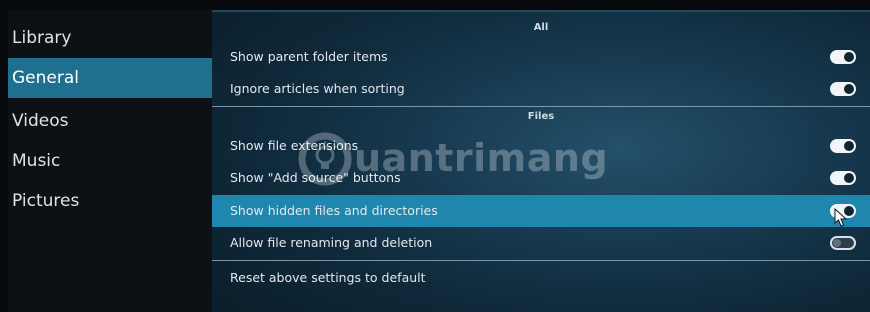  Describe the element at coordinates (541, 146) in the screenshot. I see `setting-show-file-extensions: Show file extensions` at that location.